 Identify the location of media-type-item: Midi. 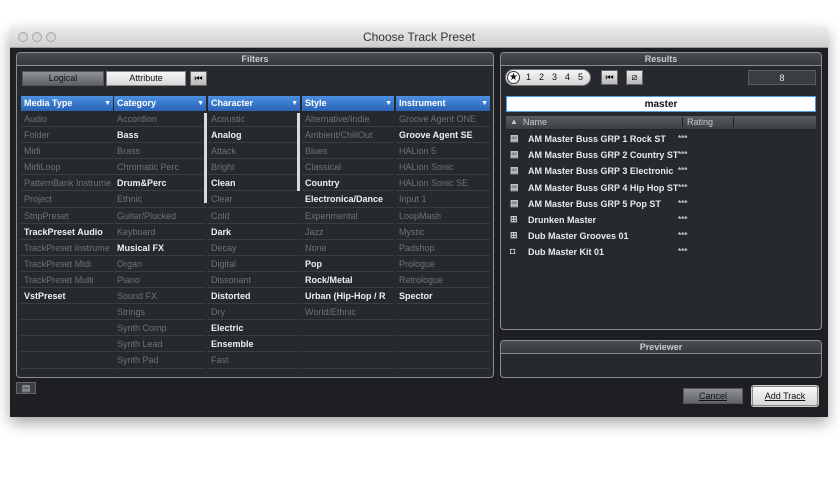
(67, 151).